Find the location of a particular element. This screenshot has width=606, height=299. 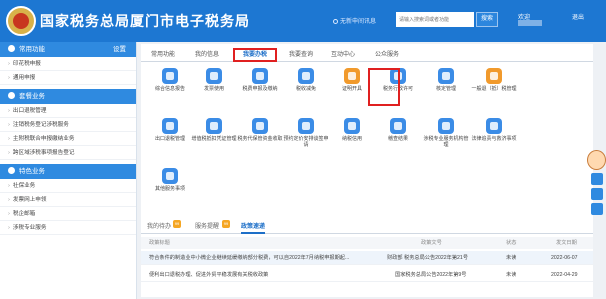

agency-icon is located at coordinates (446, 126).